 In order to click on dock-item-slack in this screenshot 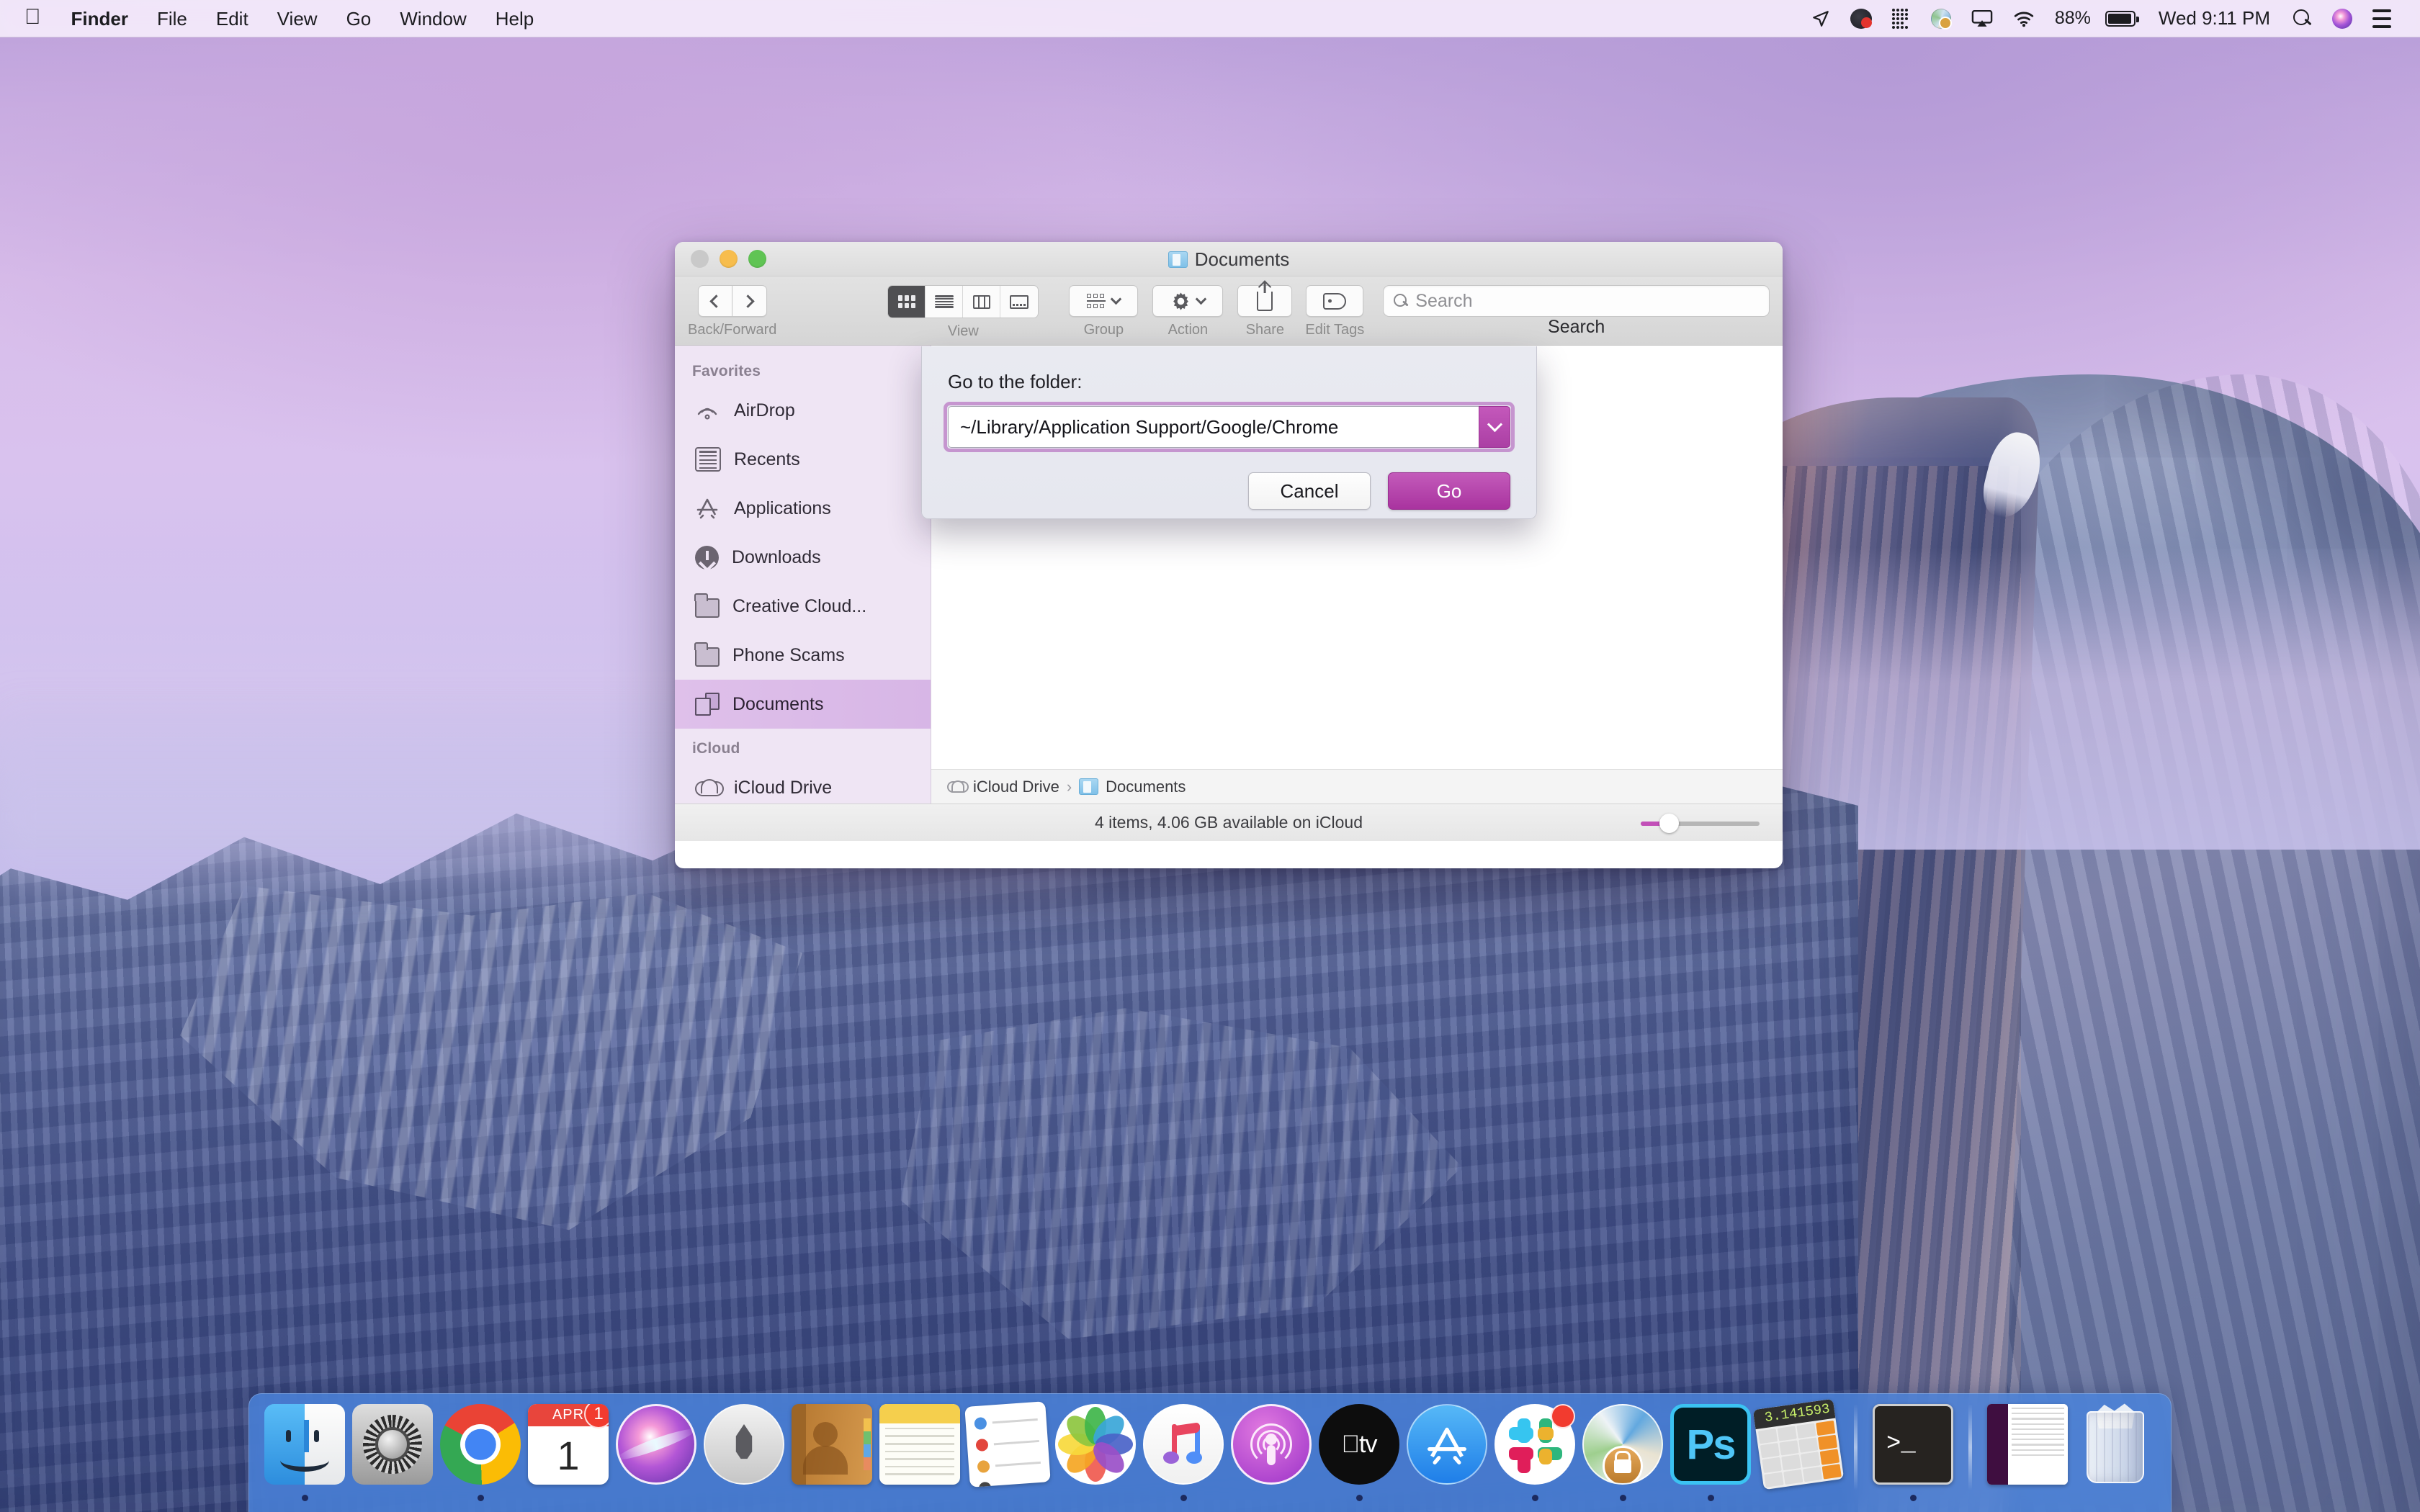, I will do `click(1535, 1452)`.